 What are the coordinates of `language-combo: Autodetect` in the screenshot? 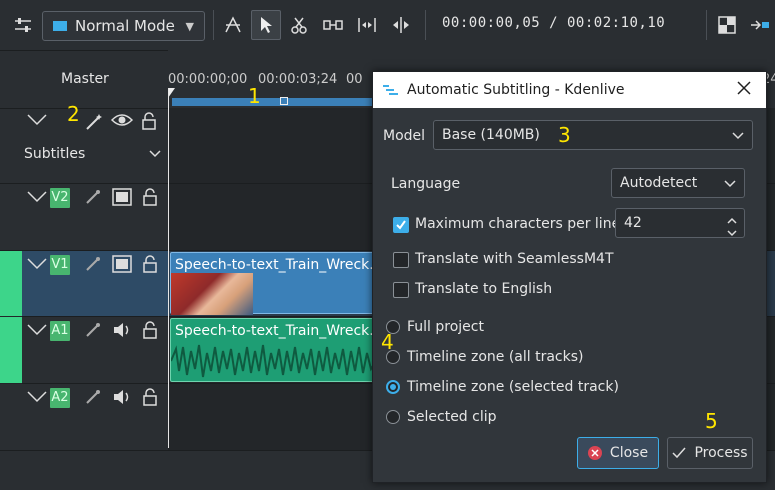 It's located at (678, 183).